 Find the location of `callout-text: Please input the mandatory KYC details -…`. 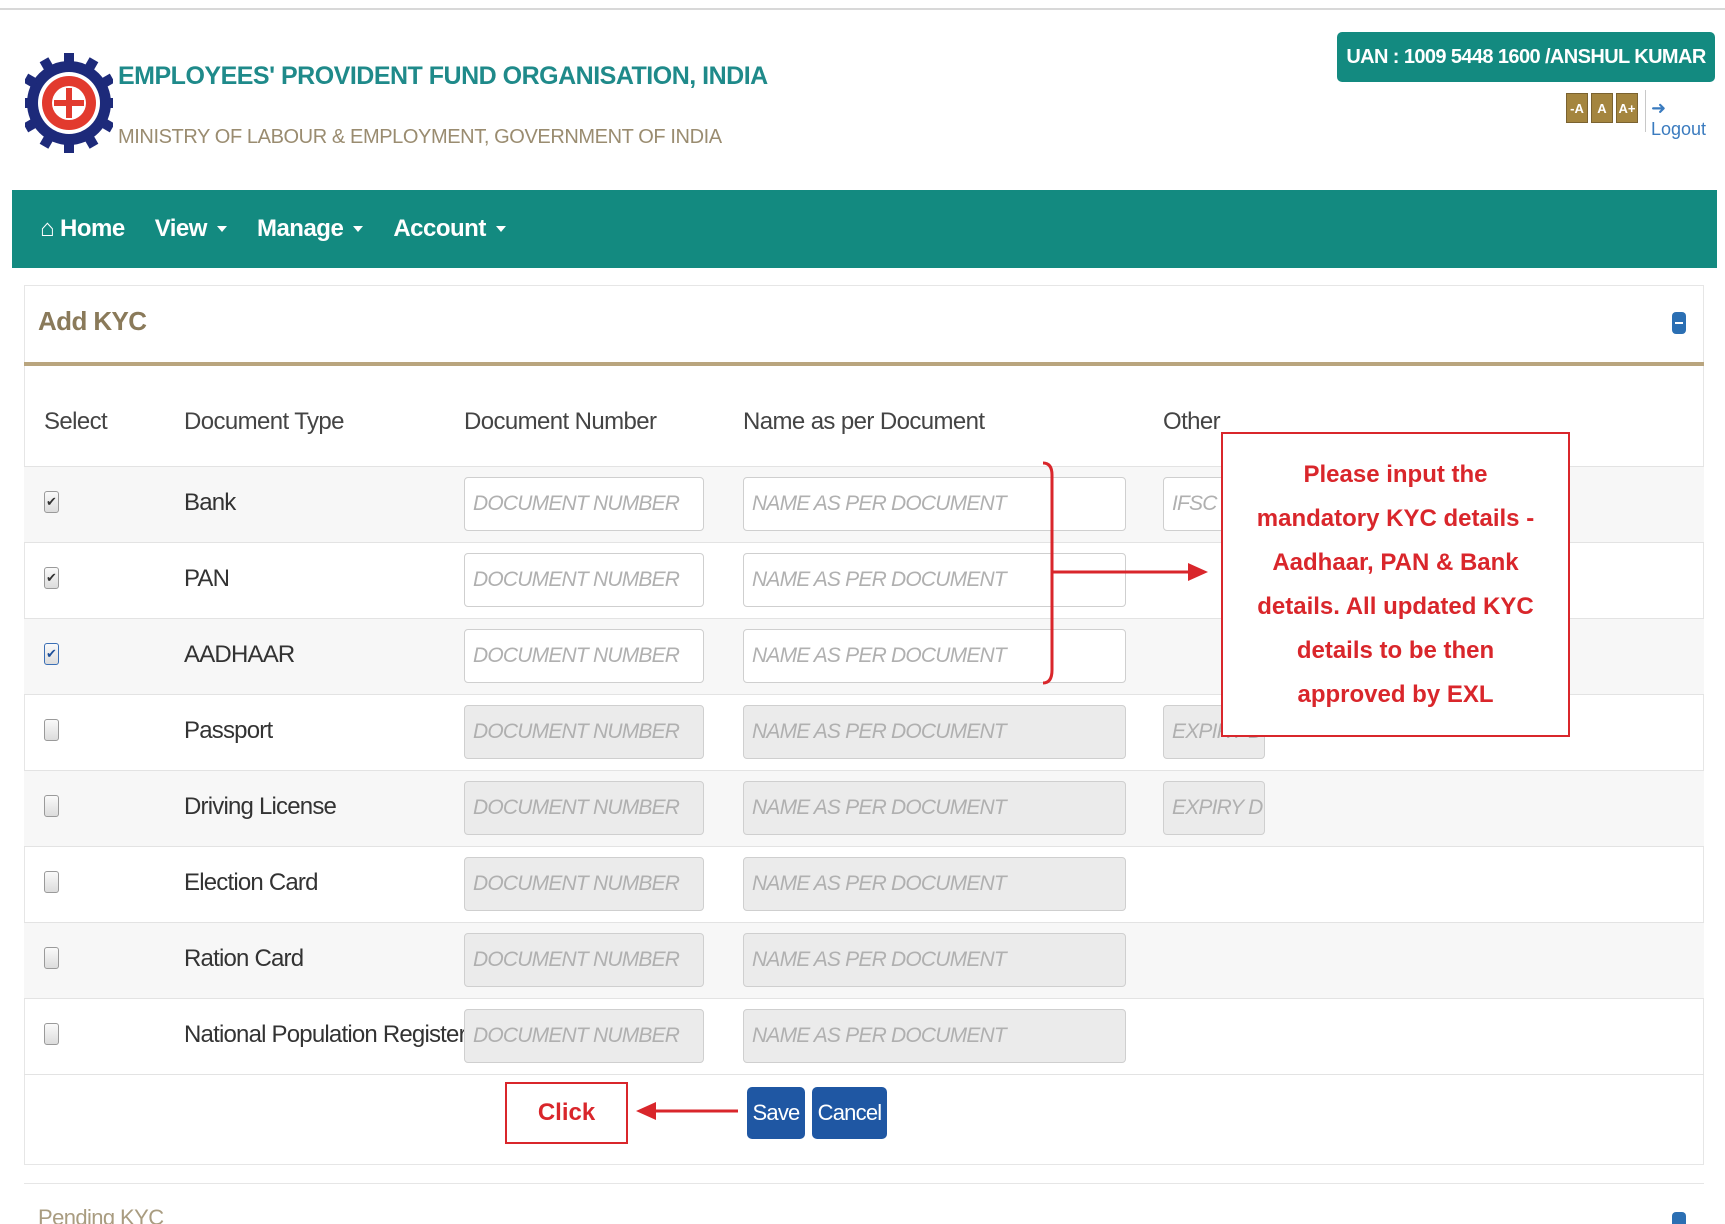

callout-text: Please input the mandatory KYC details -… is located at coordinates (1395, 584).